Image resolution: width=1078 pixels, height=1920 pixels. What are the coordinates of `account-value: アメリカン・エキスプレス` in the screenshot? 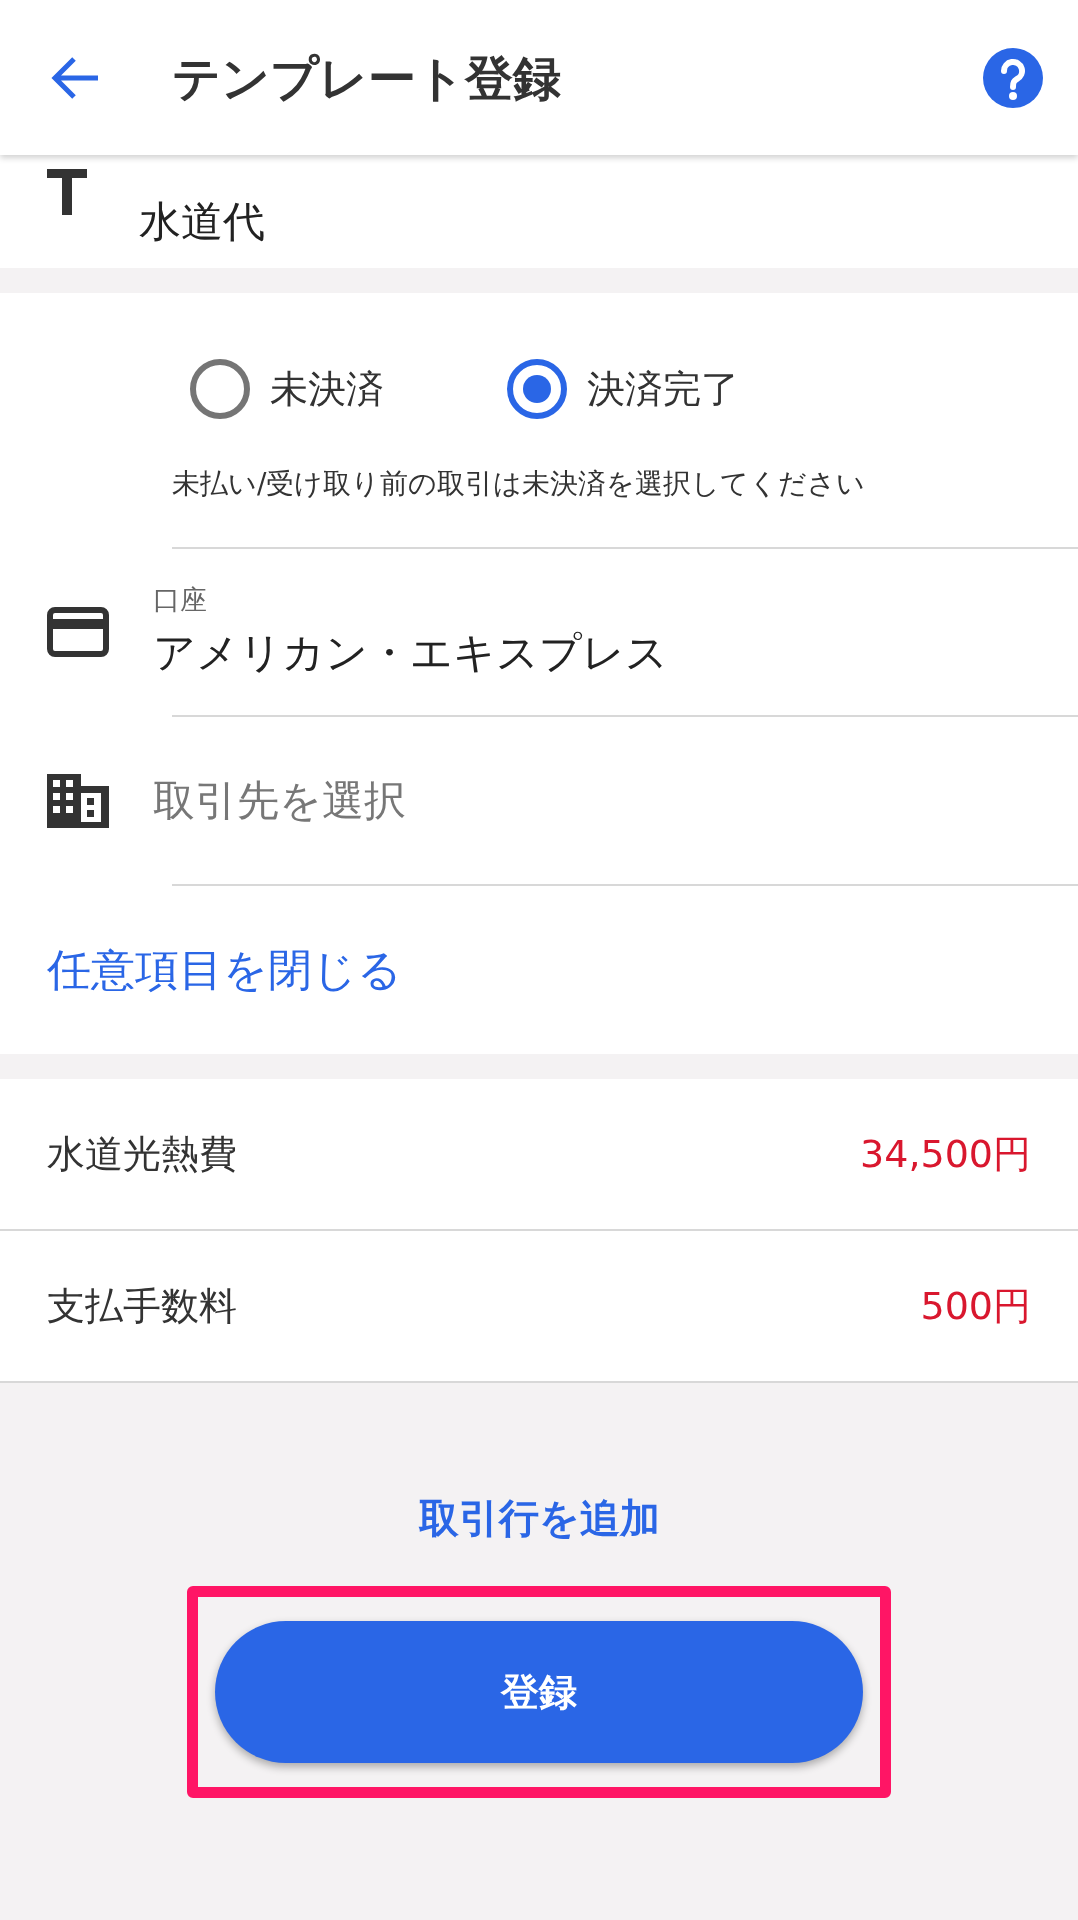 It's located at (410, 652).